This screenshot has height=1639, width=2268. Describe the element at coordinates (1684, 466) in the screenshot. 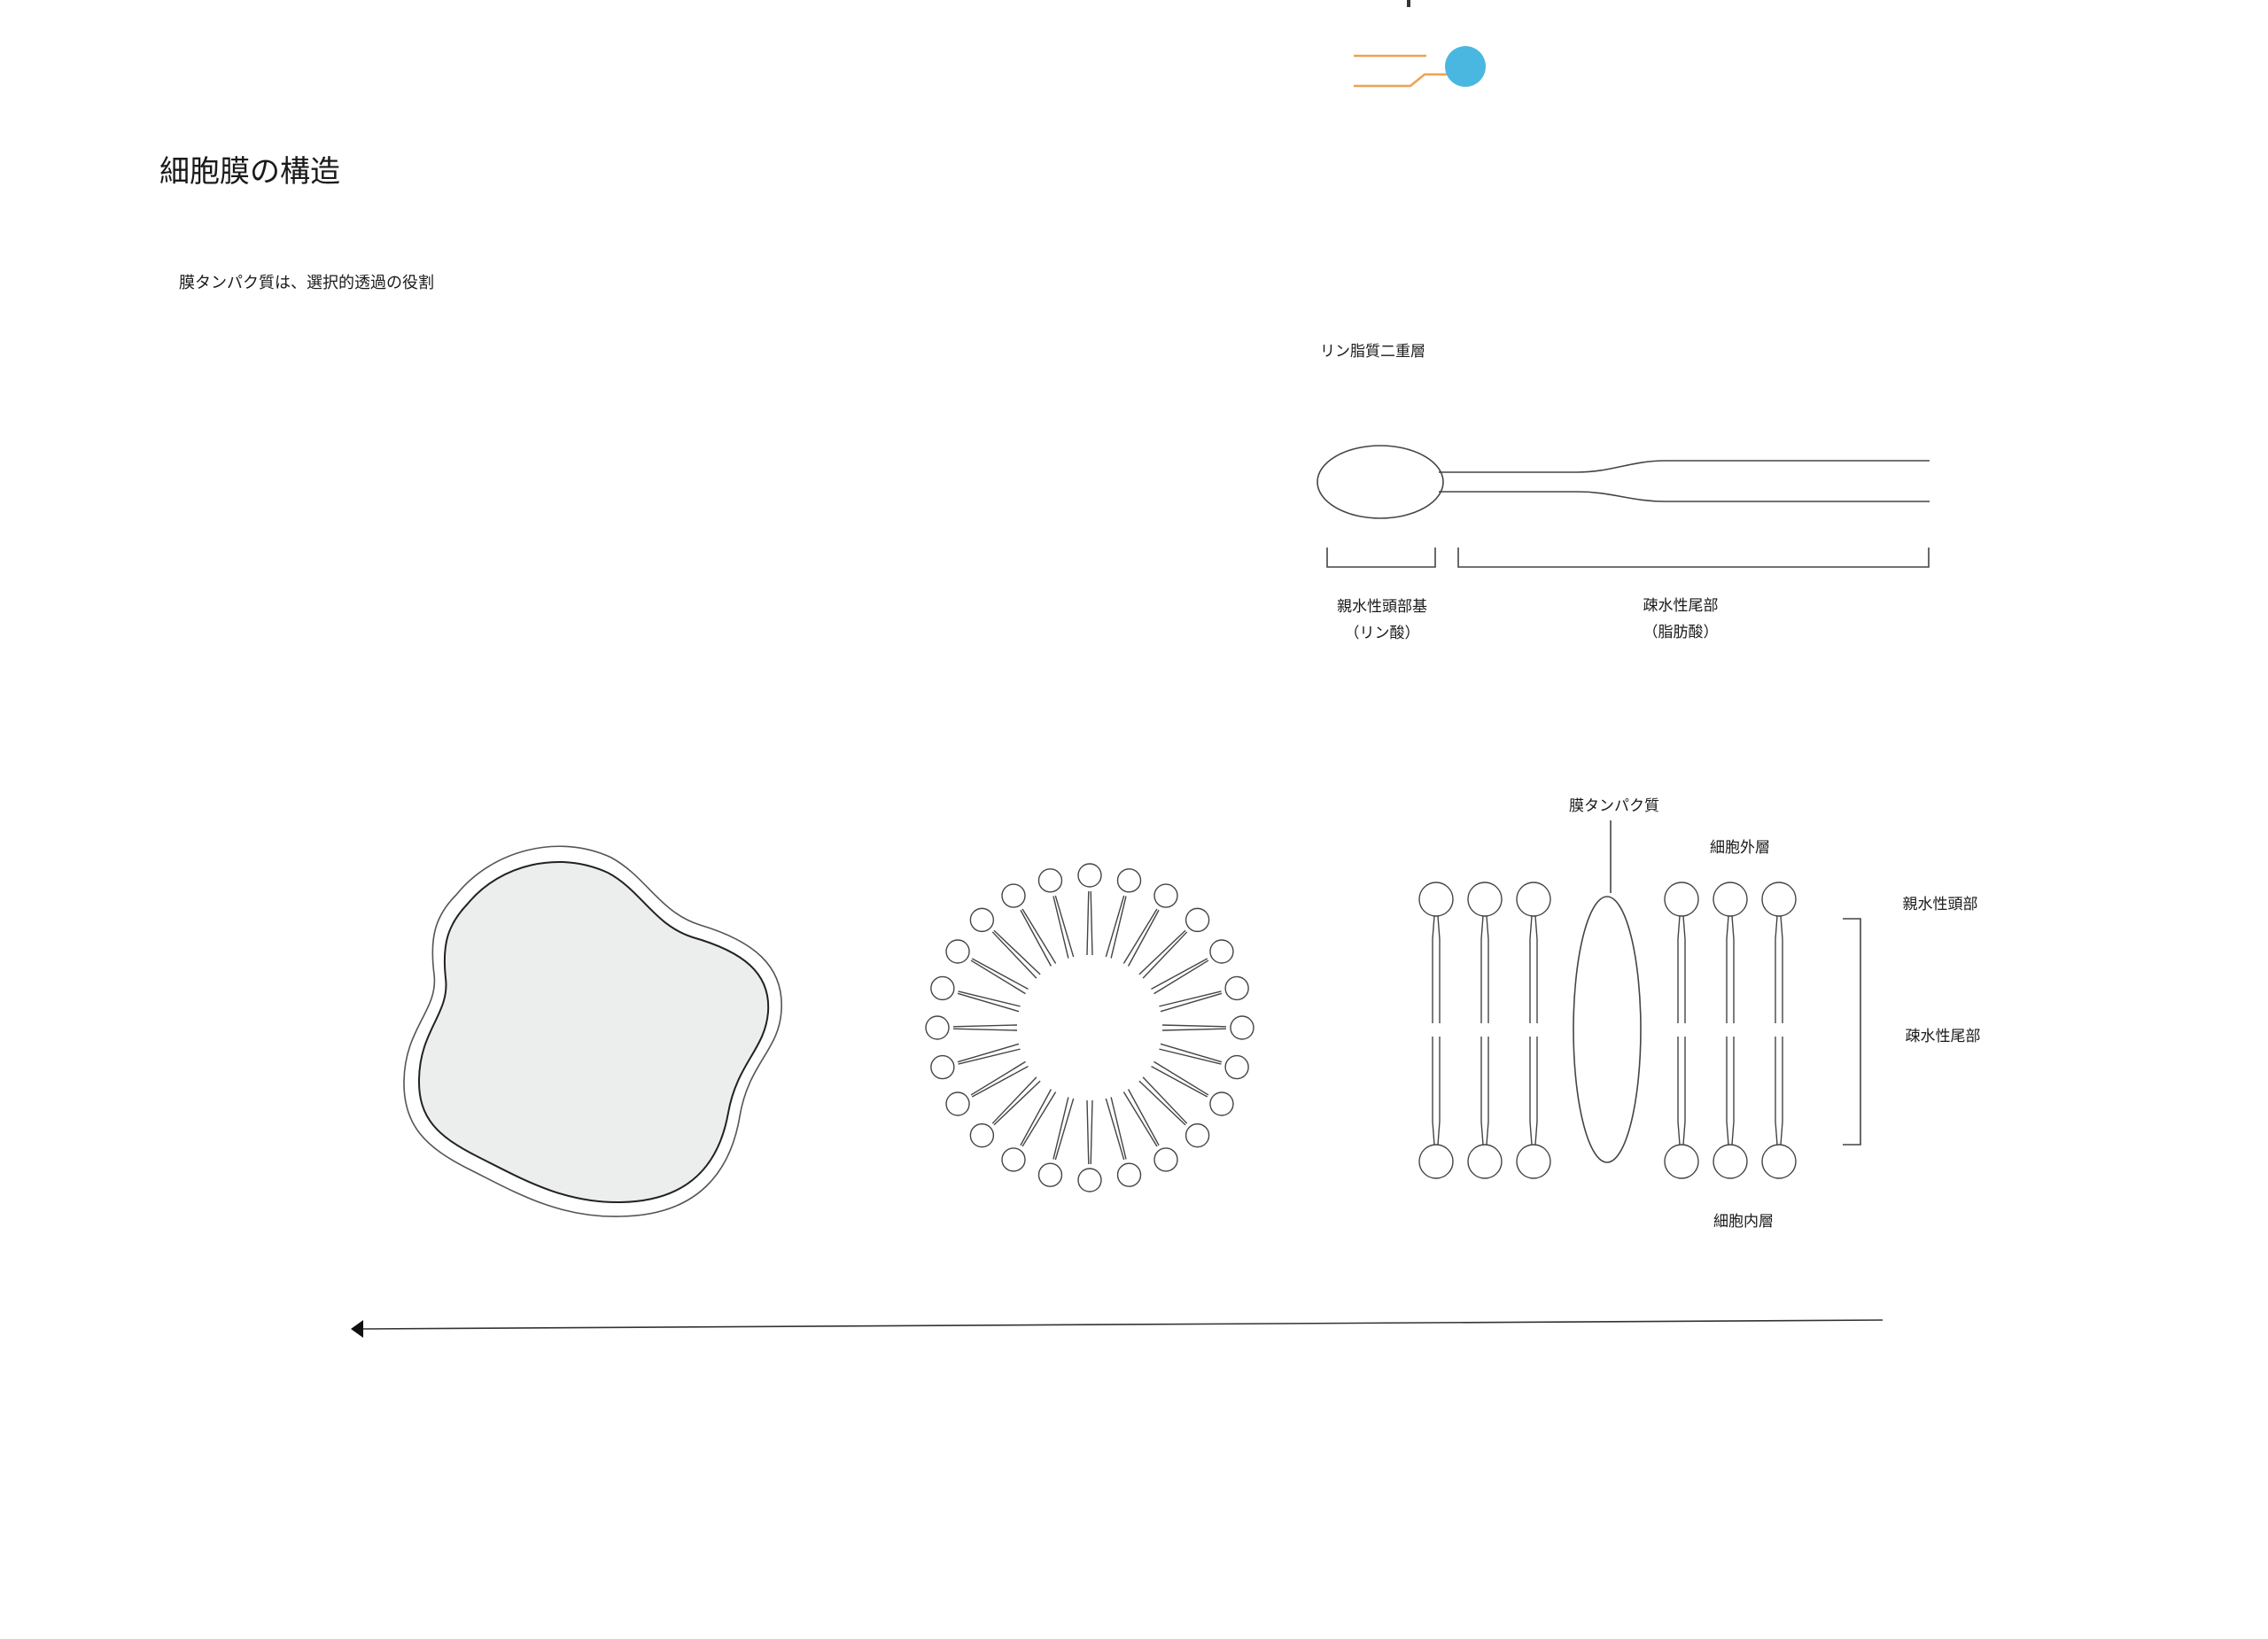

I see `phospholipid-tail-upper` at that location.